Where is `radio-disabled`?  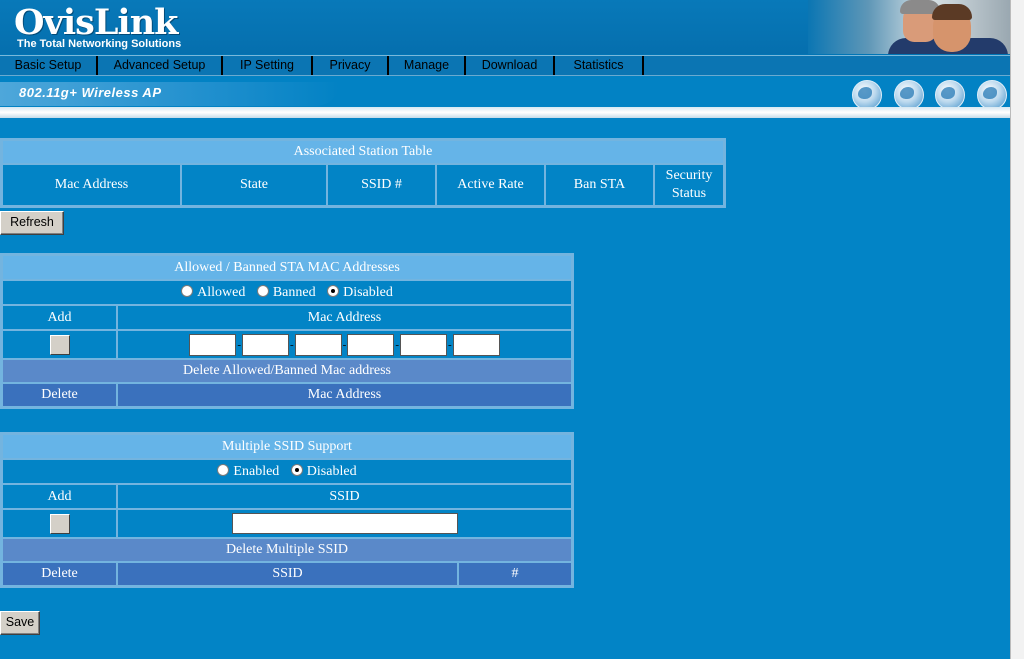 radio-disabled is located at coordinates (333, 290).